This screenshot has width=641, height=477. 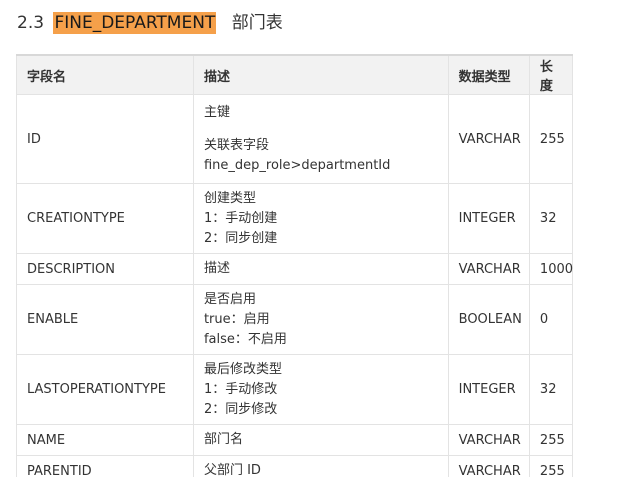 I want to click on field-name-cell: ENABLE, so click(x=105, y=319).